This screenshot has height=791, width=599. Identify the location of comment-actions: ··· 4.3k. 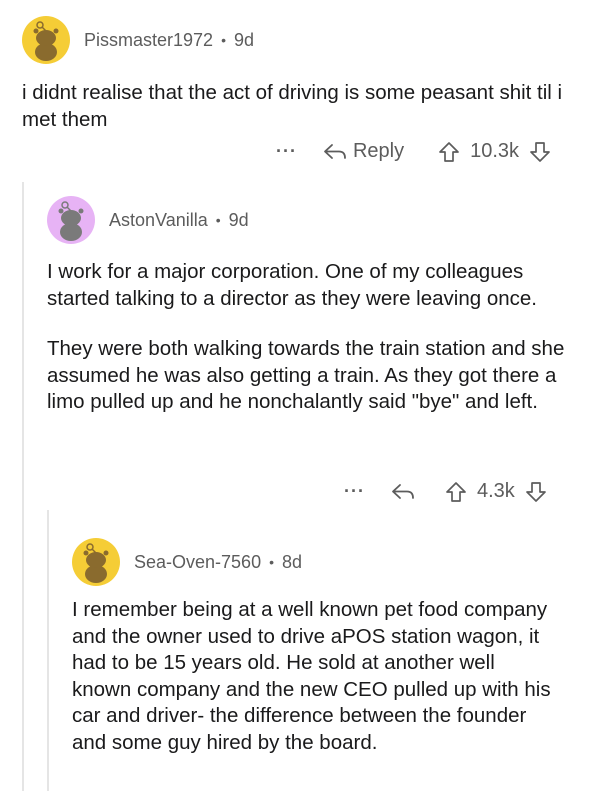
(445, 491).